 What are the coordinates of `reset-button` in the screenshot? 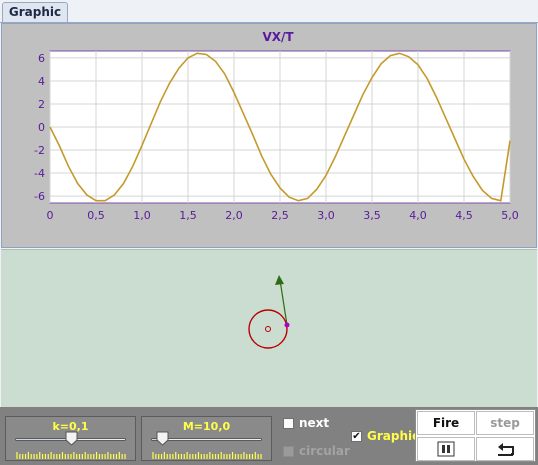 It's located at (505, 449).